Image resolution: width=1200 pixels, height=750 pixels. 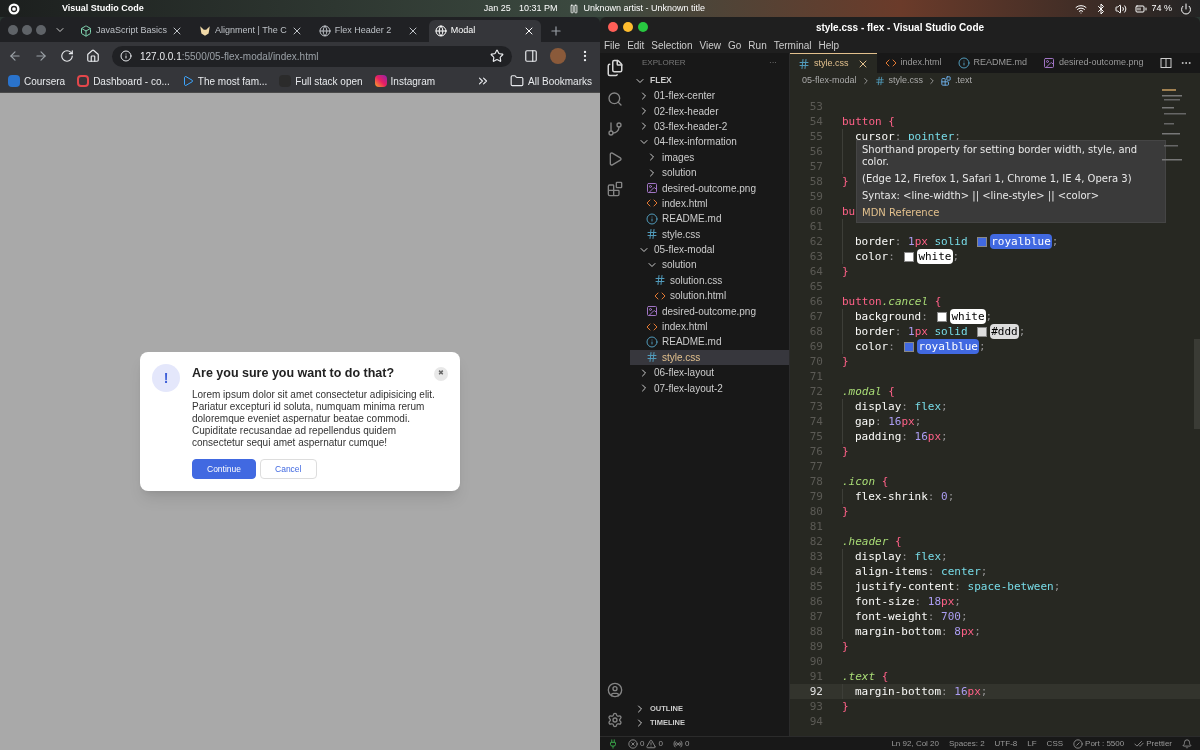 What do you see at coordinates (709, 373) in the screenshot?
I see `tree-item: 06-flex-layout` at bounding box center [709, 373].